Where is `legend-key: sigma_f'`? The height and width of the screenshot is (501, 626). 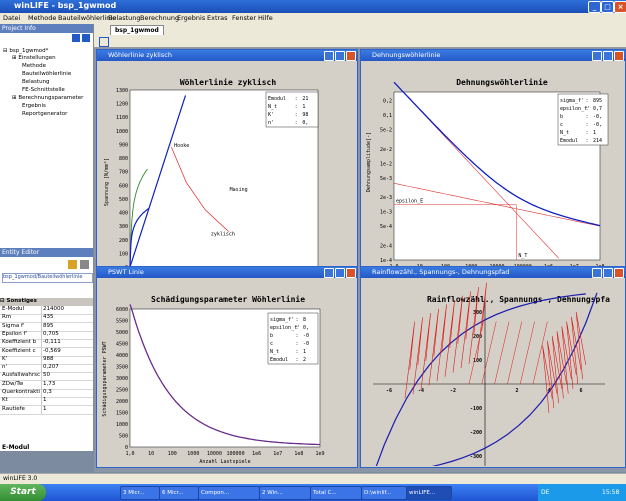
legend-key: sigma_f' is located at coordinates (572, 101).